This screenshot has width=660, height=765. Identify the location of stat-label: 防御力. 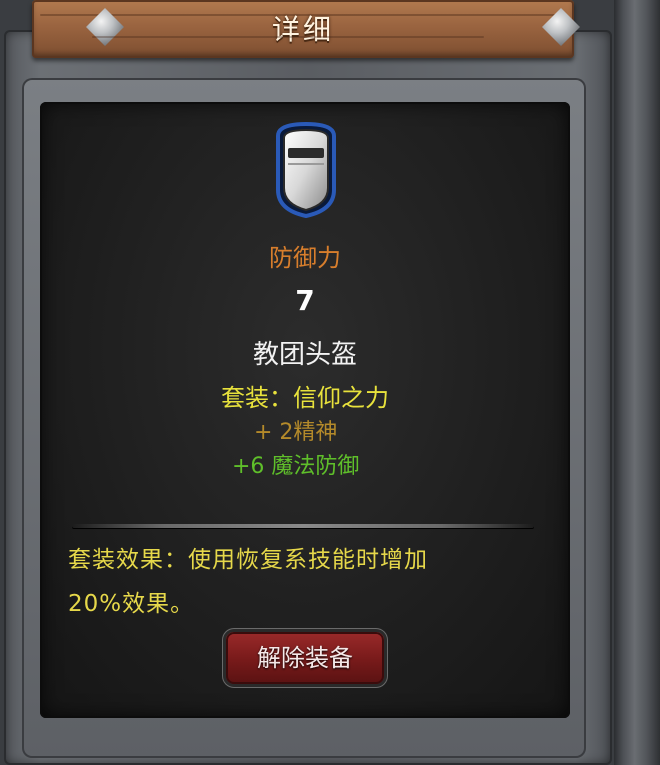
(305, 258).